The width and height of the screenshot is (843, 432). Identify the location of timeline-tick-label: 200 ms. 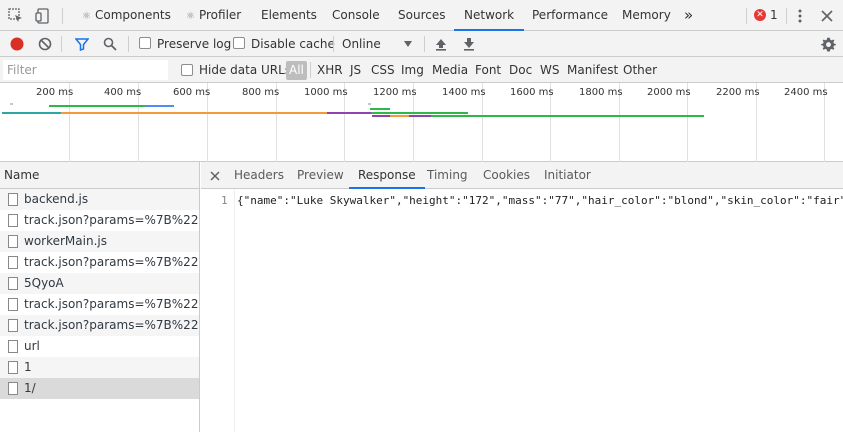
(55, 92).